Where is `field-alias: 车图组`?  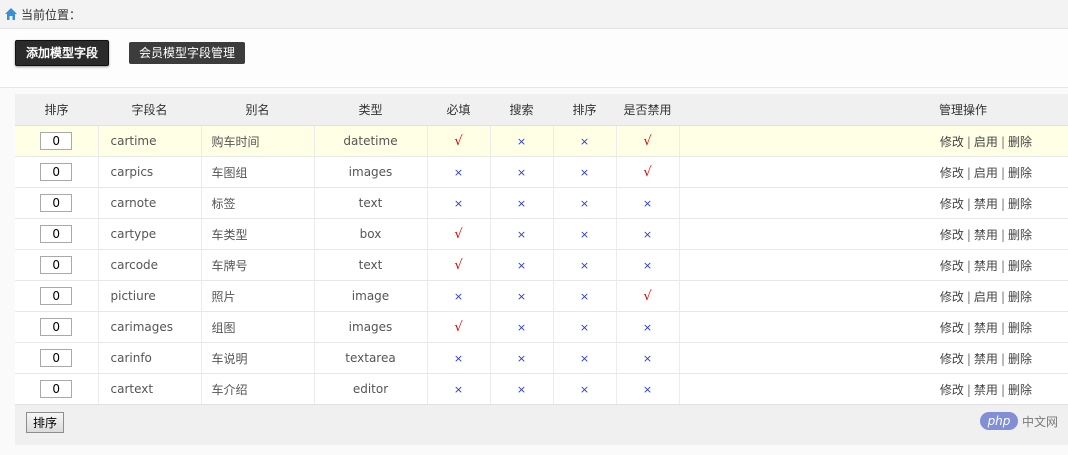 field-alias: 车图组 is located at coordinates (258, 172).